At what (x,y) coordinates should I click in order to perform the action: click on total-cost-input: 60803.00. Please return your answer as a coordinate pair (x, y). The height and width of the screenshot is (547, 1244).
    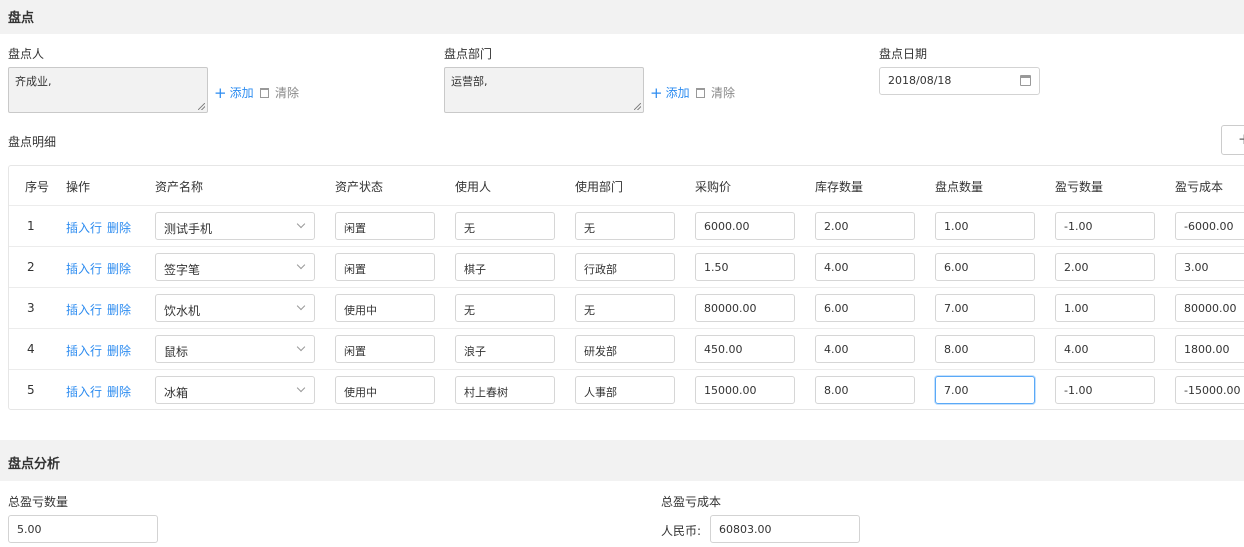
    Looking at the image, I should click on (785, 529).